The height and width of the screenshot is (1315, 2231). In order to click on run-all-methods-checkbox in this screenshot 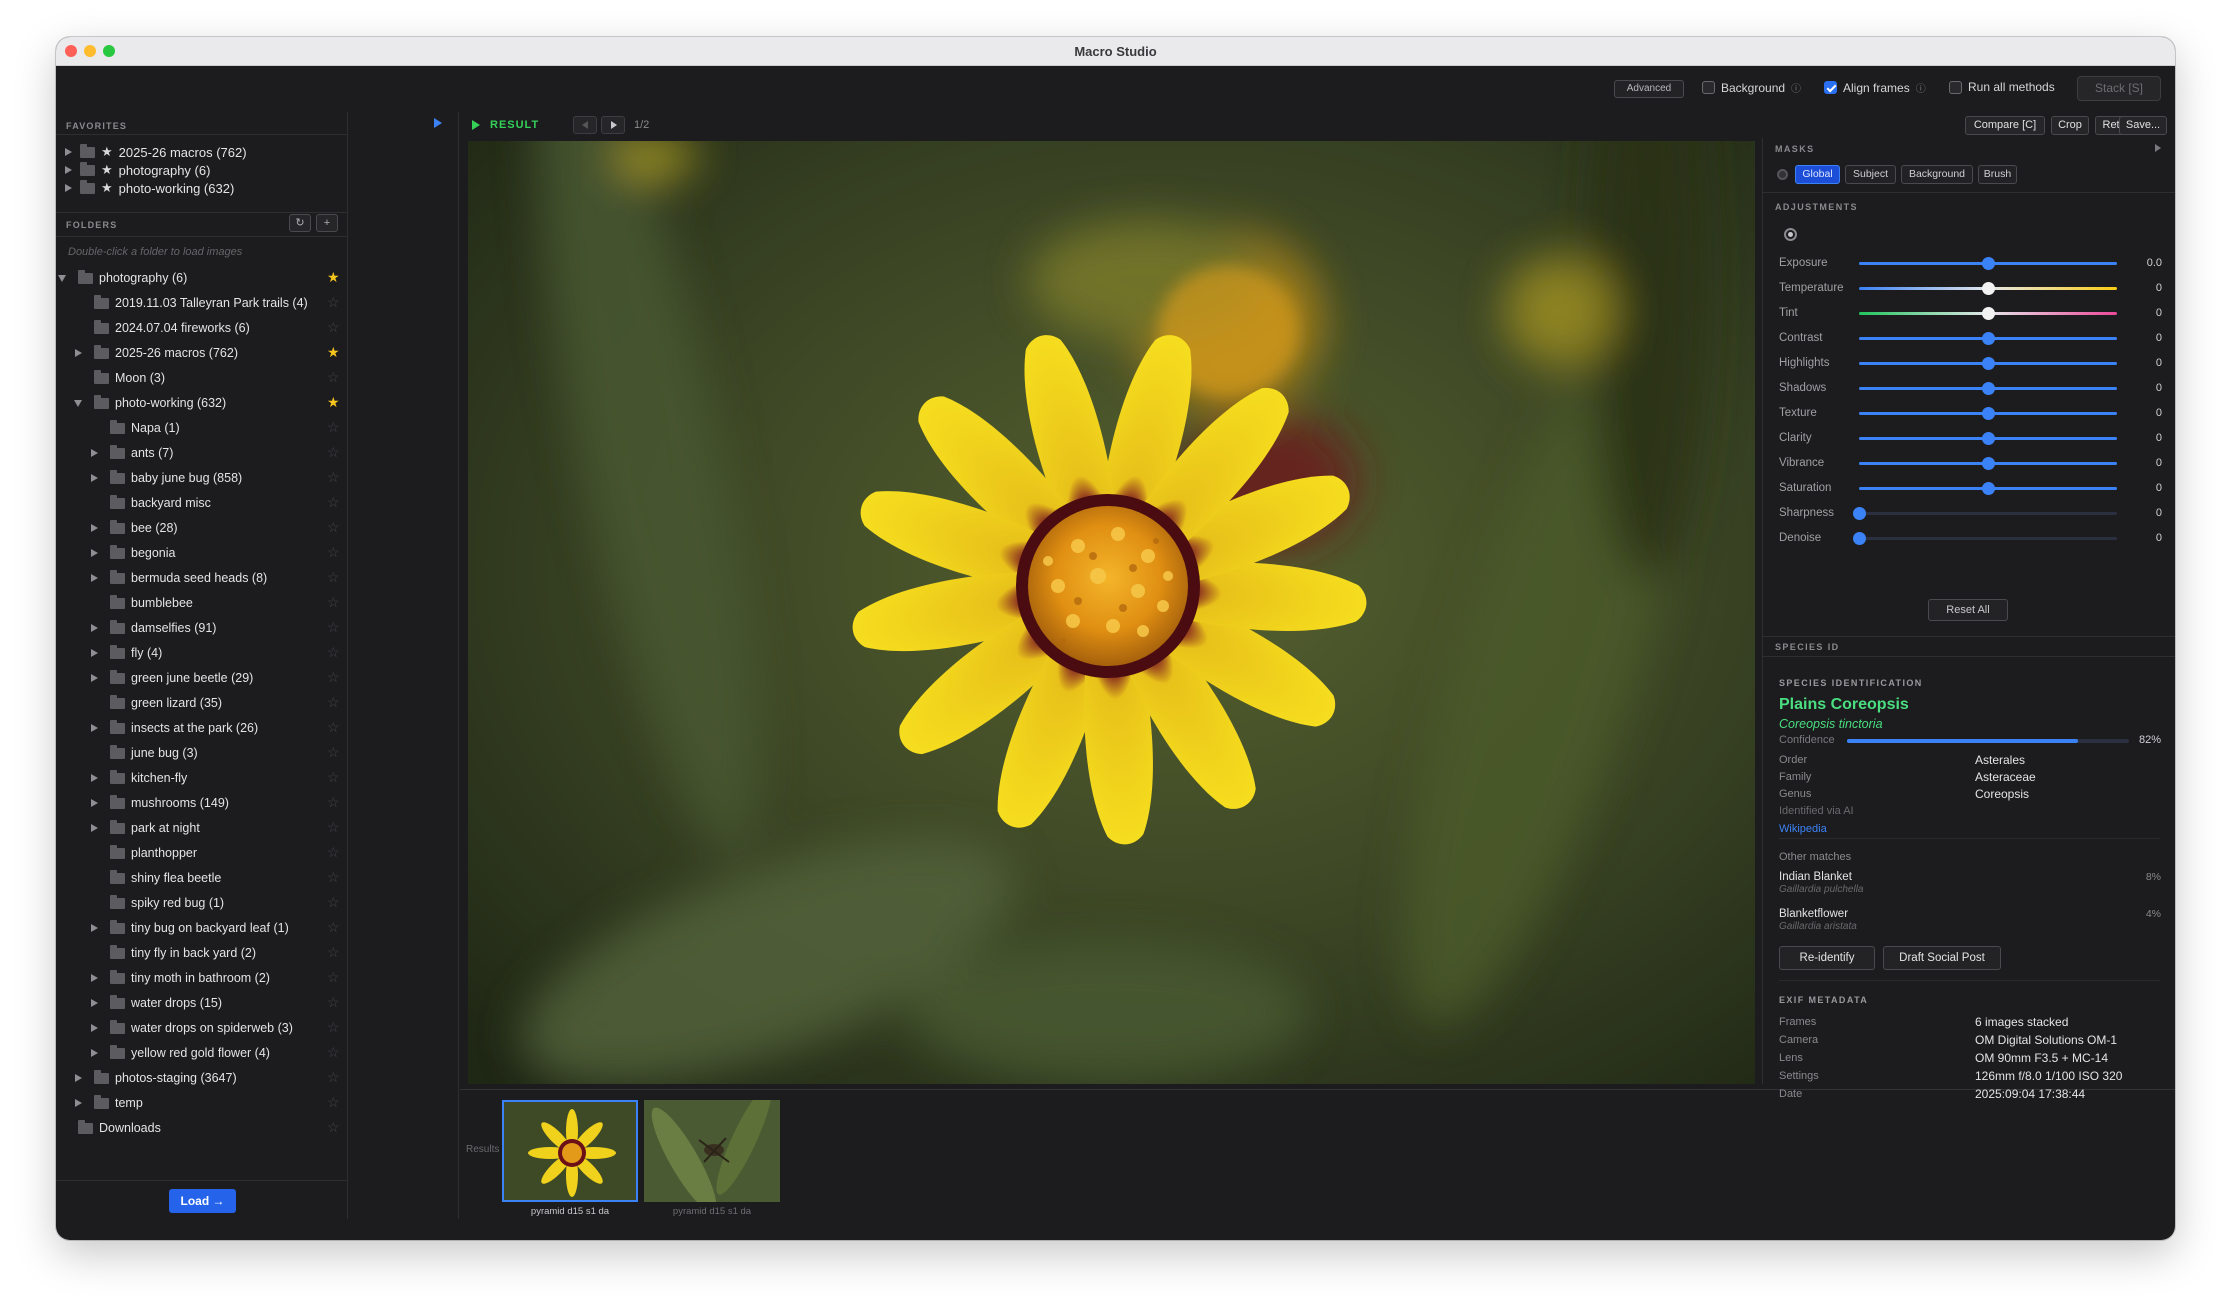, I will do `click(1955, 87)`.